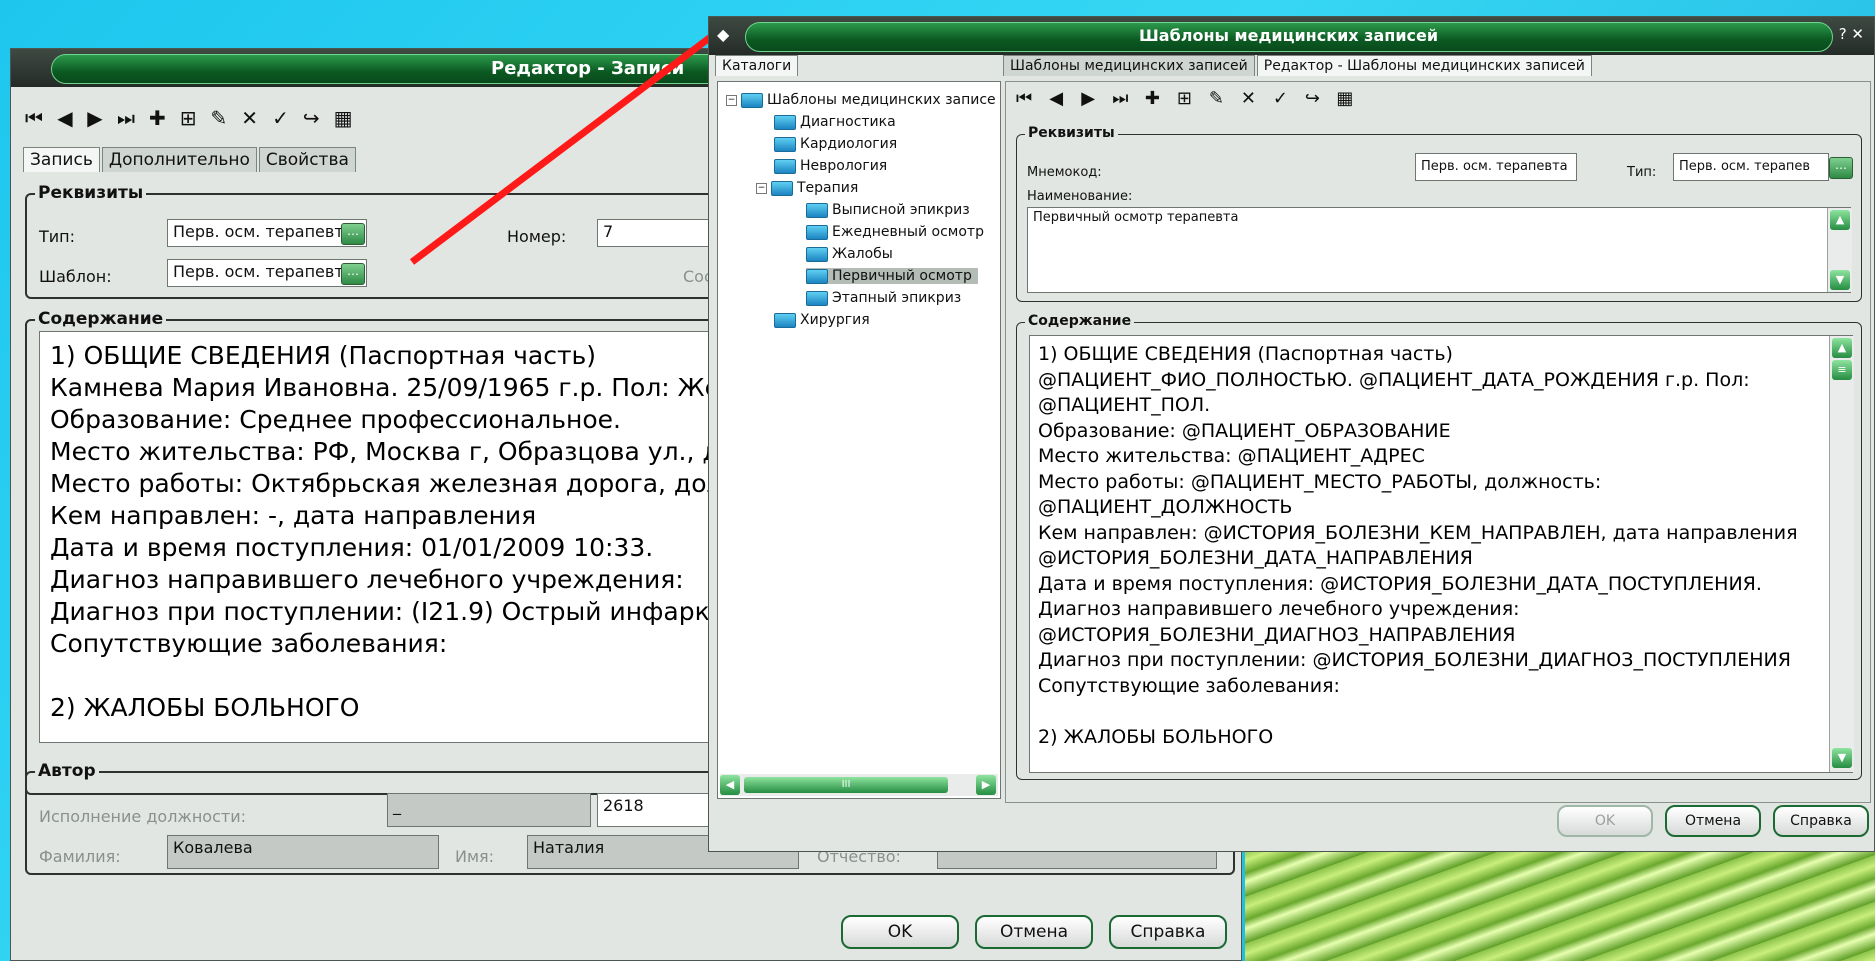 The height and width of the screenshot is (961, 1875). What do you see at coordinates (1841, 554) in the screenshot?
I see `content-vscrollbar: ▲ ≡ ▼` at bounding box center [1841, 554].